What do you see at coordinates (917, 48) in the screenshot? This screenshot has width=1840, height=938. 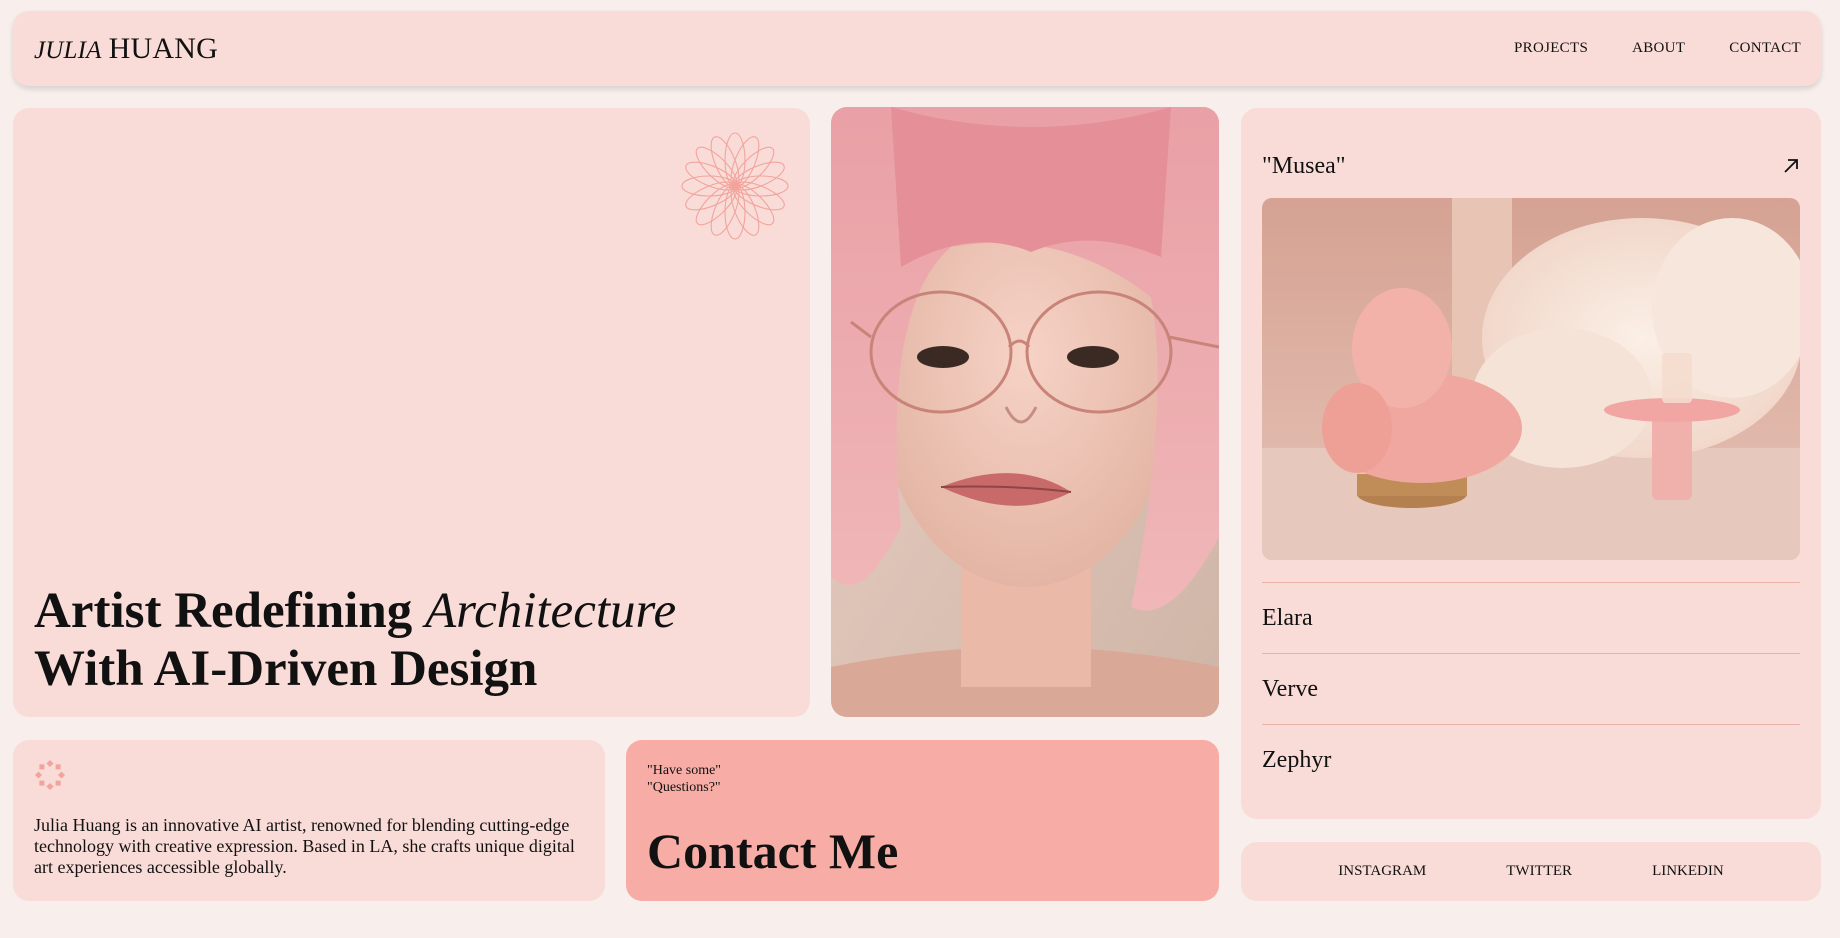 I see `site-header: JULIA HUANG PROJECTS ABOUT CONTACT` at bounding box center [917, 48].